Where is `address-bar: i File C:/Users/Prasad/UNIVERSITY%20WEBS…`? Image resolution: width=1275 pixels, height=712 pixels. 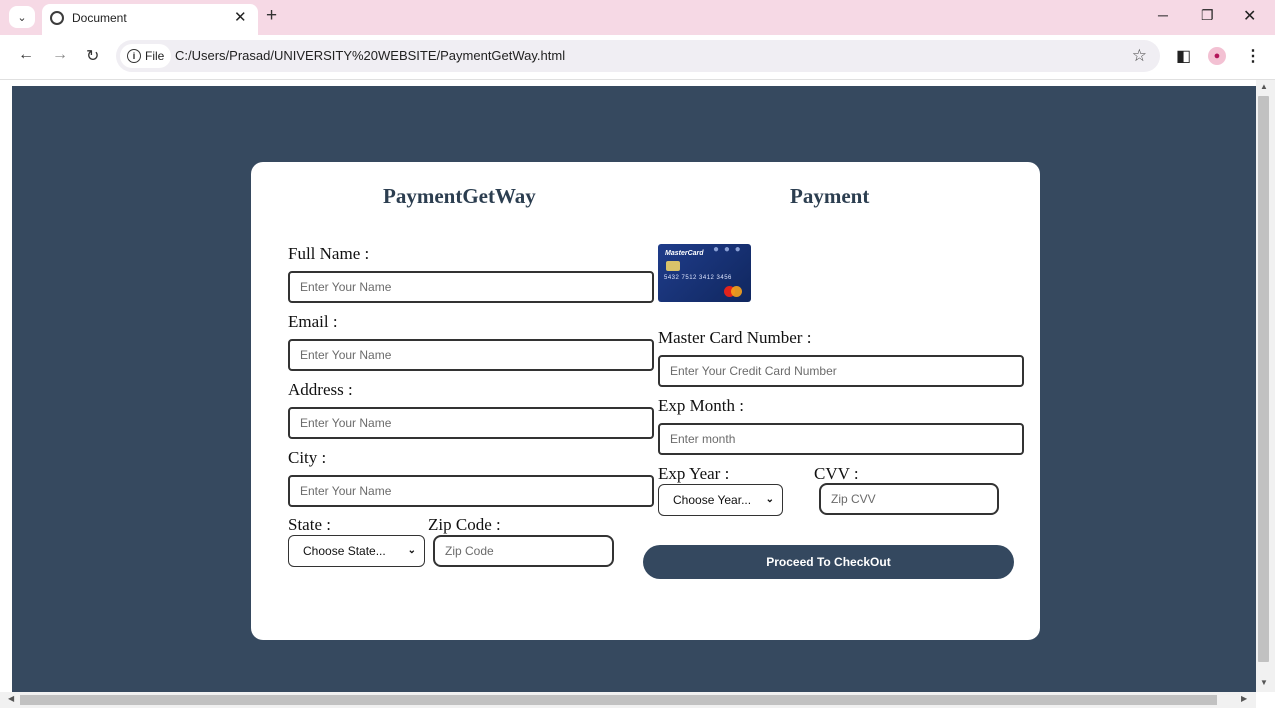
address-bar: i File C:/Users/Prasad/UNIVERSITY%20WEBS… is located at coordinates (638, 56).